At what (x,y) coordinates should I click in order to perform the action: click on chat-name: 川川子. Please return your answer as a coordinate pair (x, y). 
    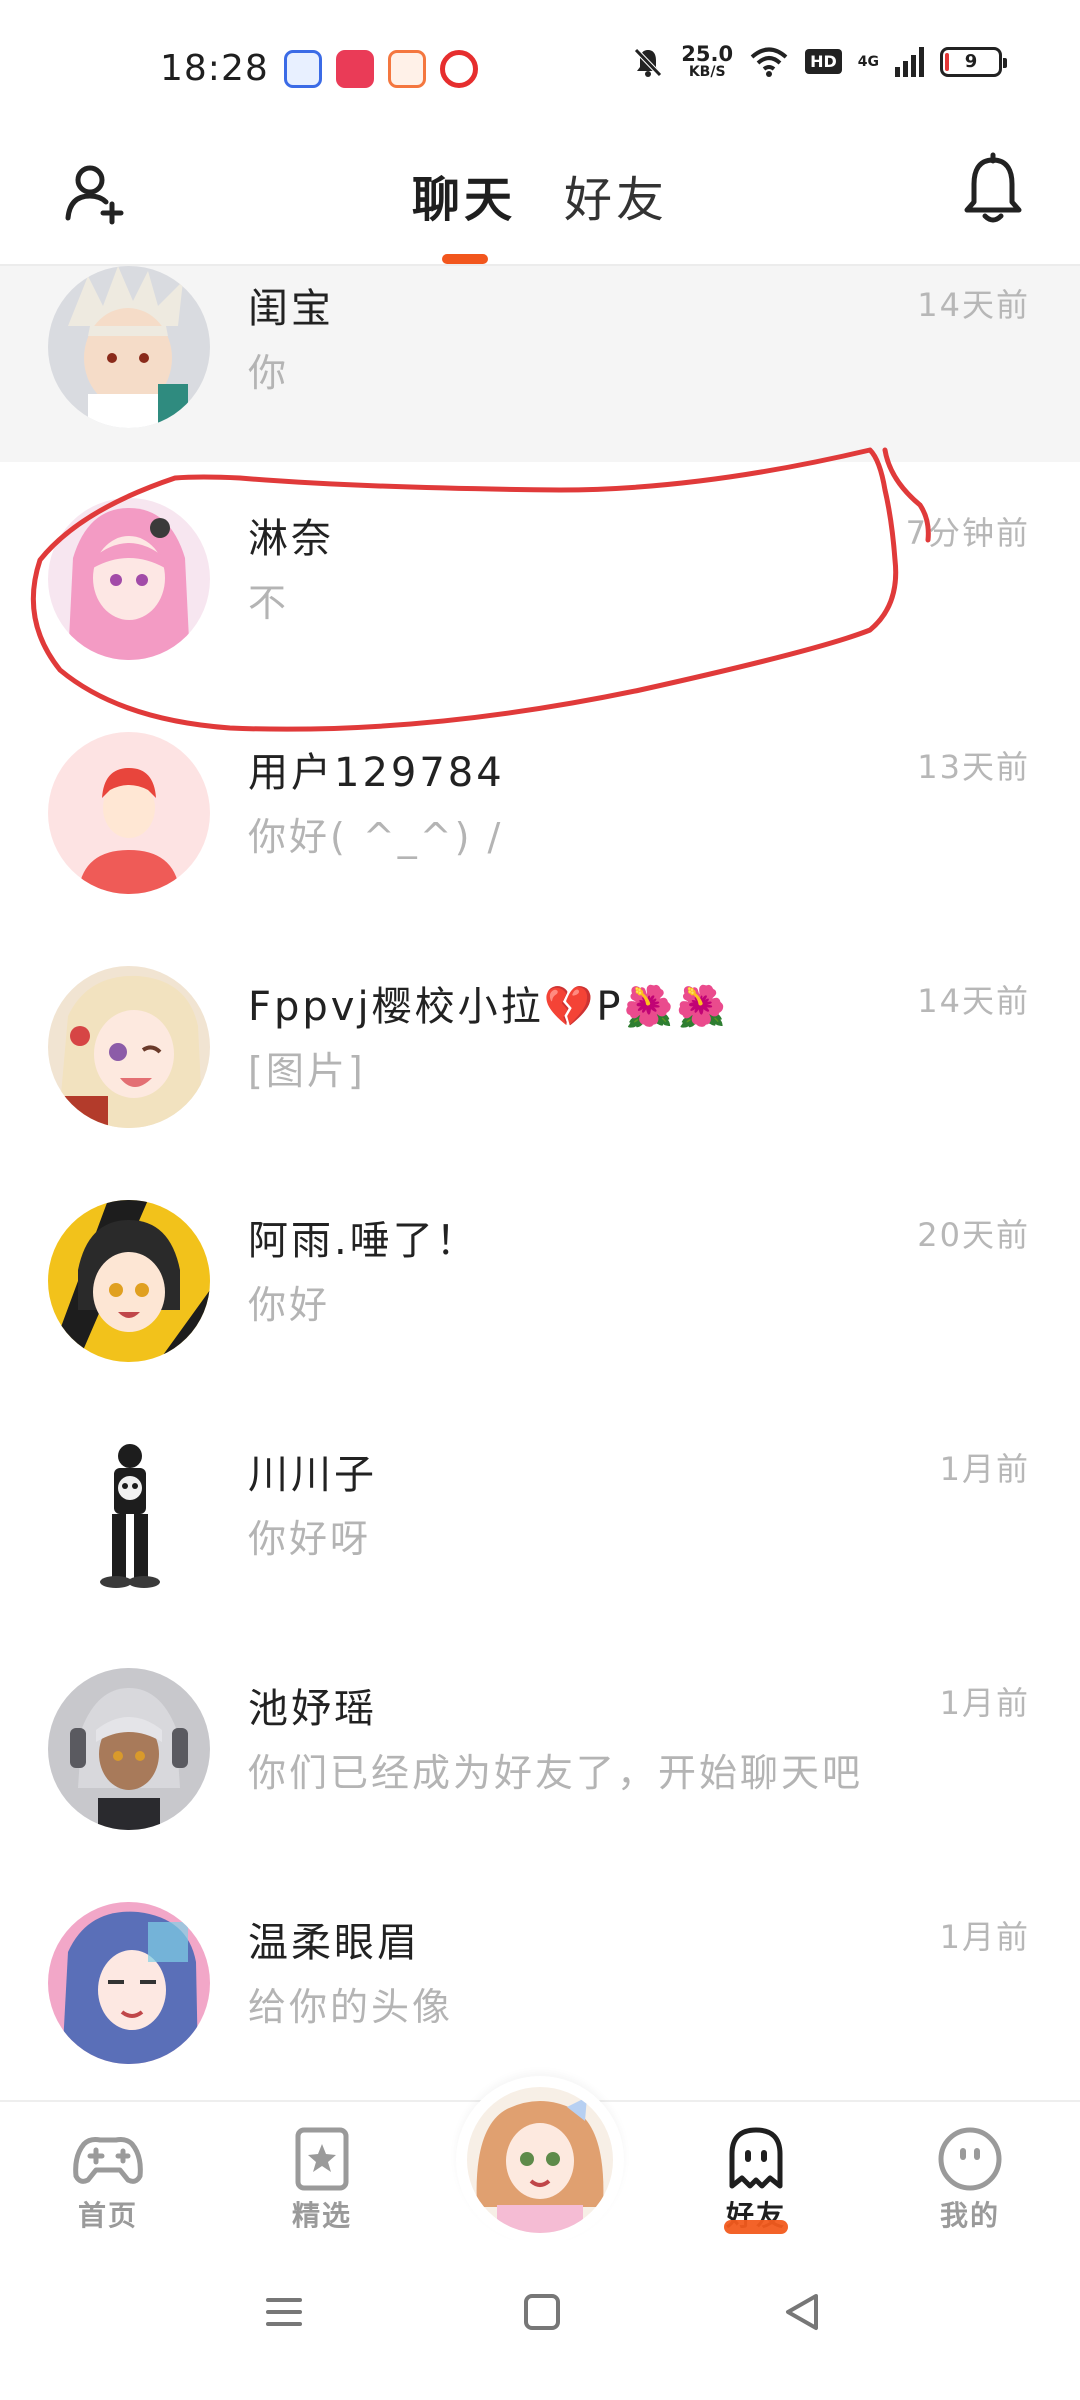
    Looking at the image, I should click on (312, 1475).